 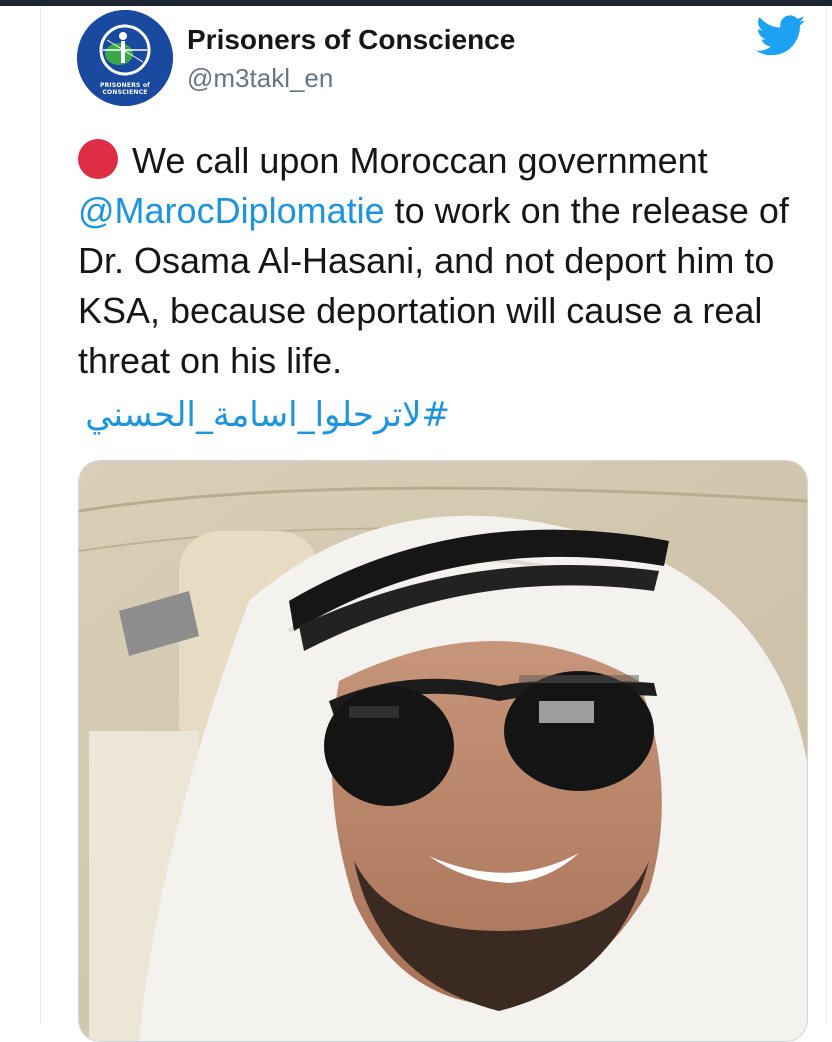 I want to click on user-display-name: Prisoners of Conscience, so click(x=351, y=40).